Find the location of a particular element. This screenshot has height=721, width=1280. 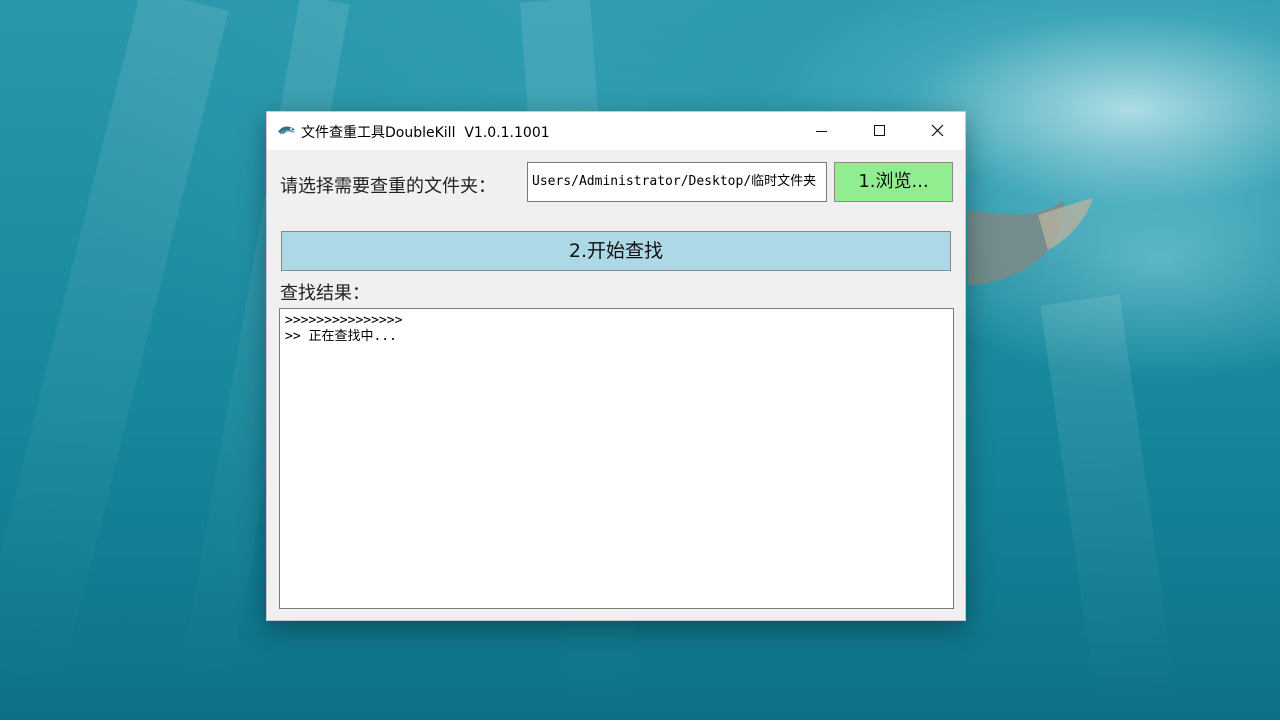

close-button is located at coordinates (937, 131).